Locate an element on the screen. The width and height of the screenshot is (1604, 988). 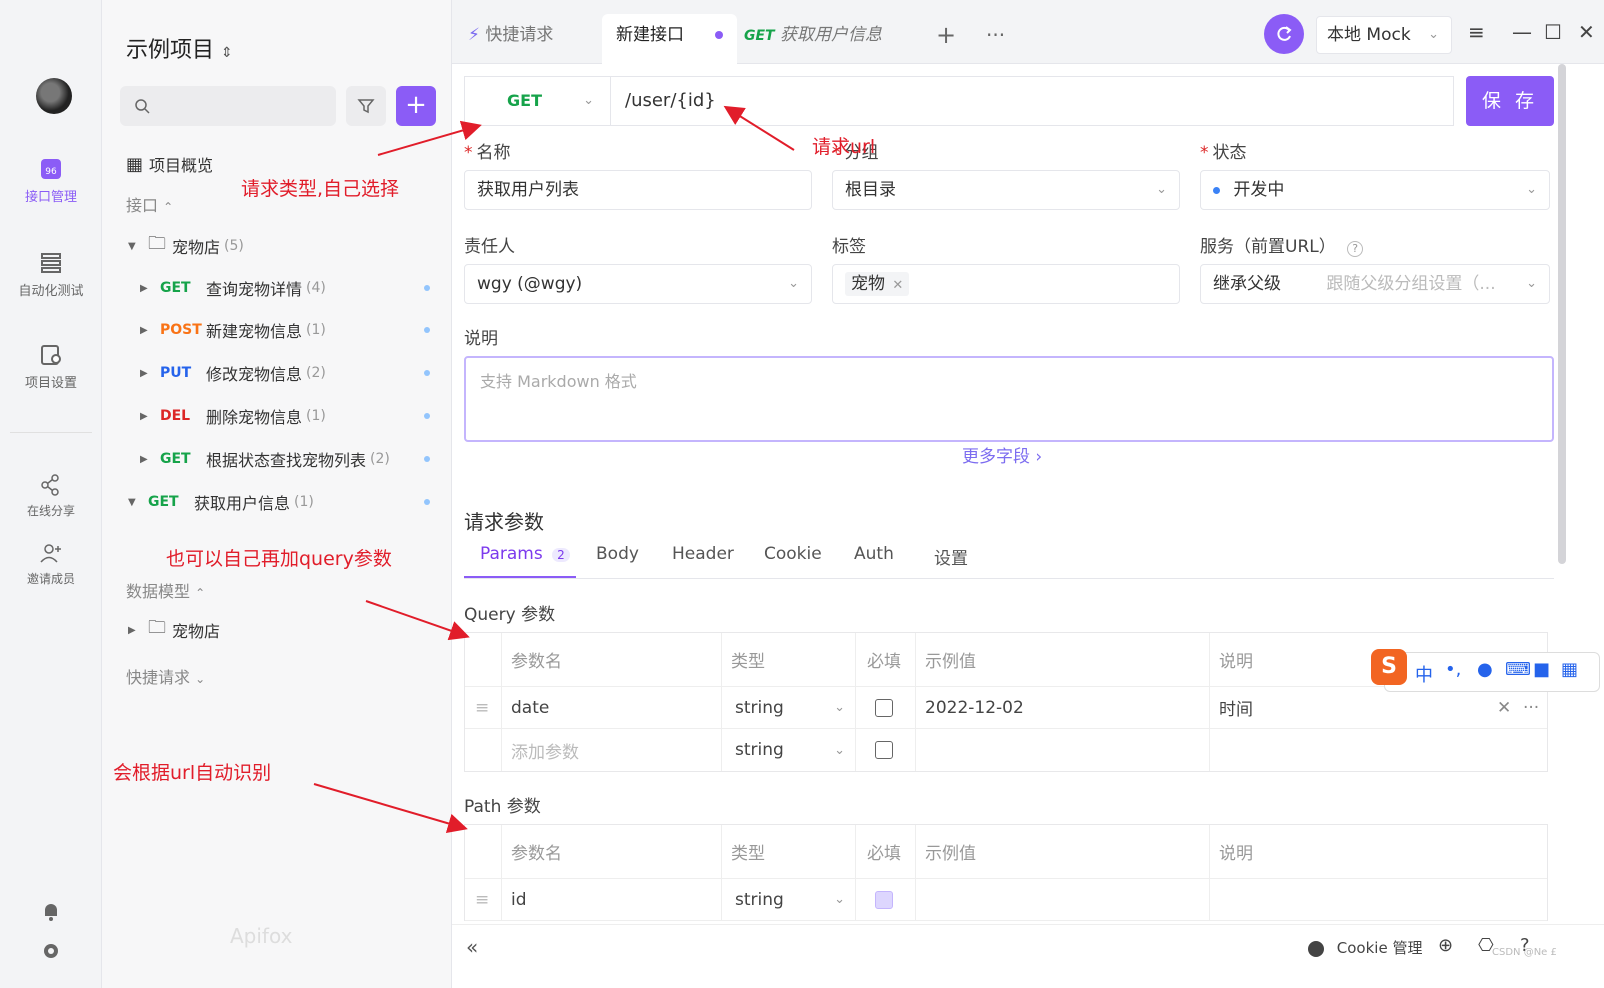
ime-toolbar: S 中 •, ● ⌨ ■ ▦ is located at coordinates (1485, 670).